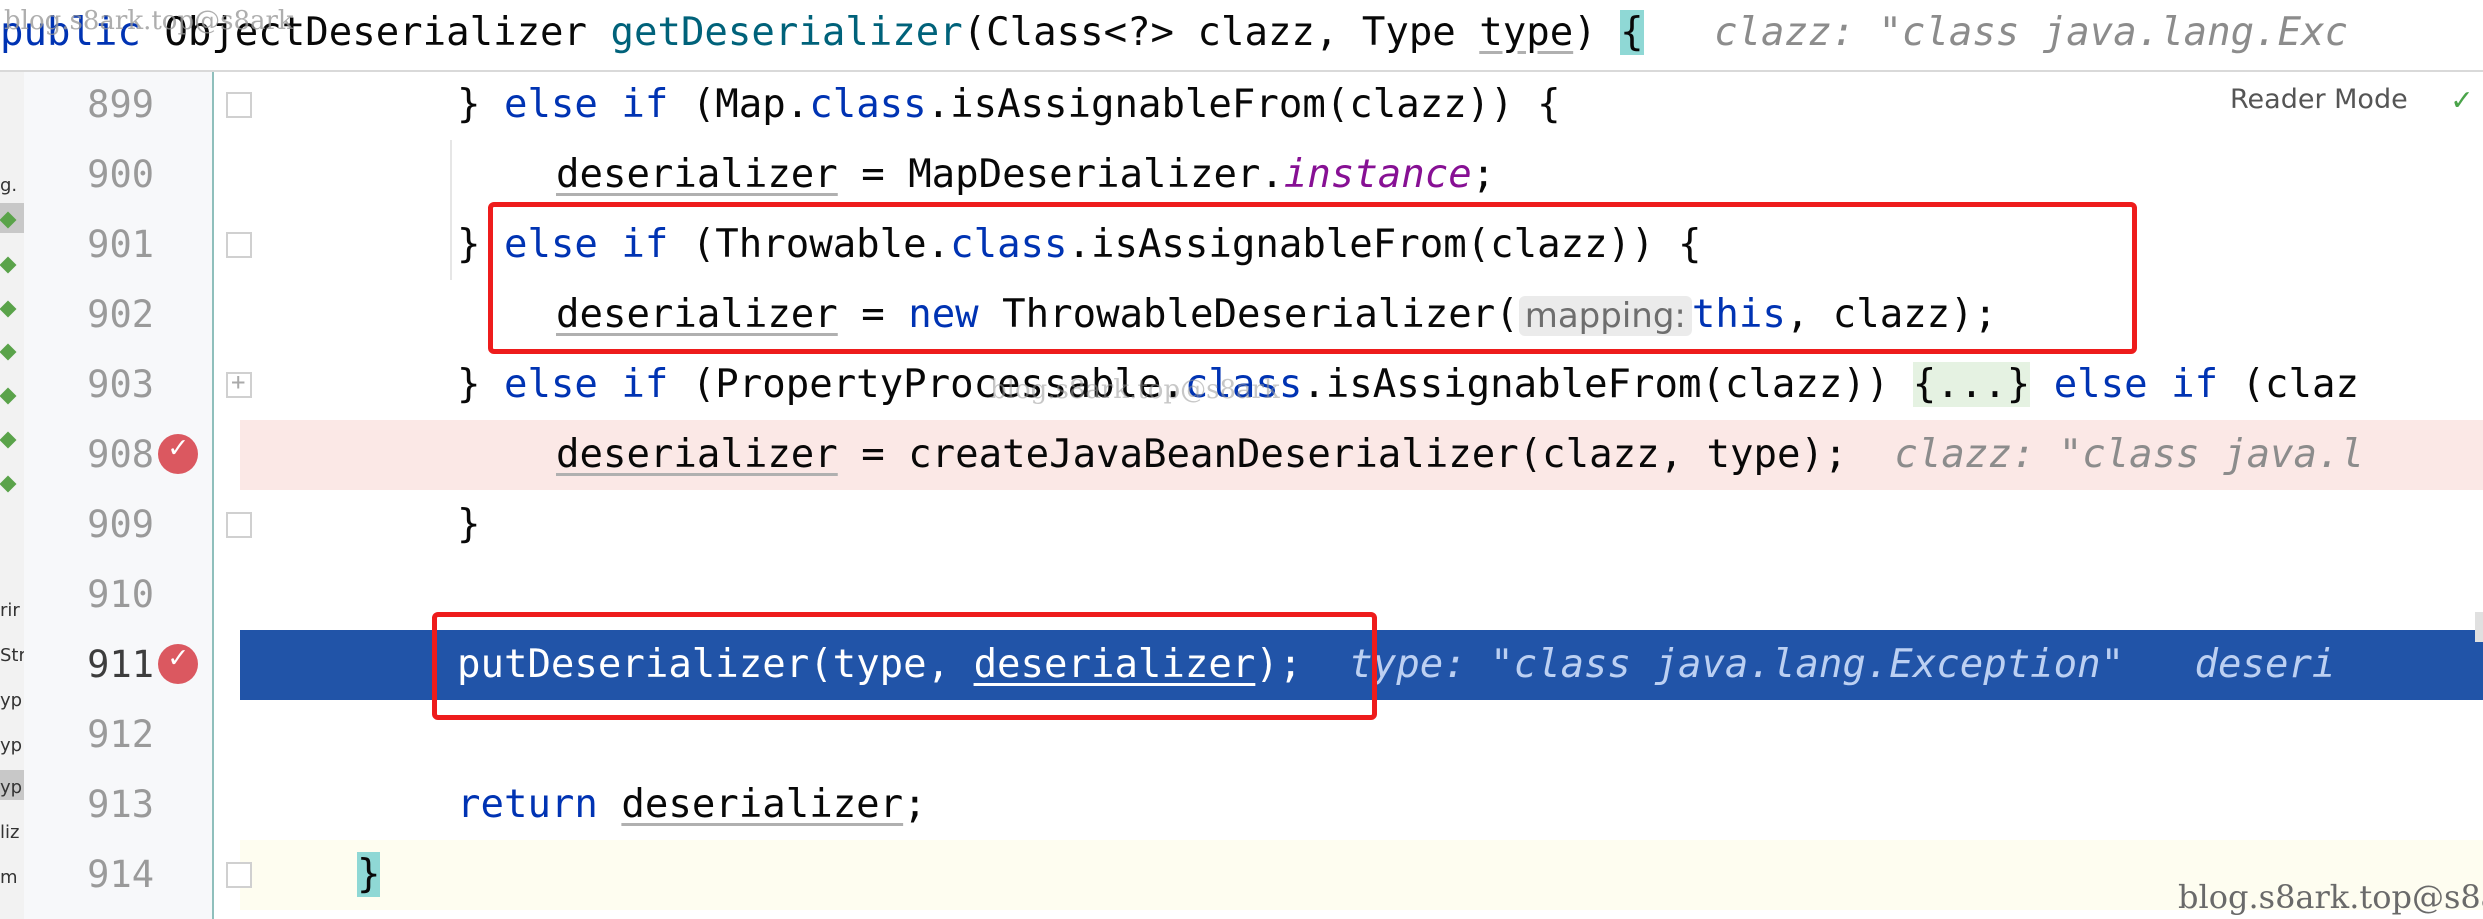 The height and width of the screenshot is (919, 2483). What do you see at coordinates (868, 104) in the screenshot?
I see `code-token: class` at bounding box center [868, 104].